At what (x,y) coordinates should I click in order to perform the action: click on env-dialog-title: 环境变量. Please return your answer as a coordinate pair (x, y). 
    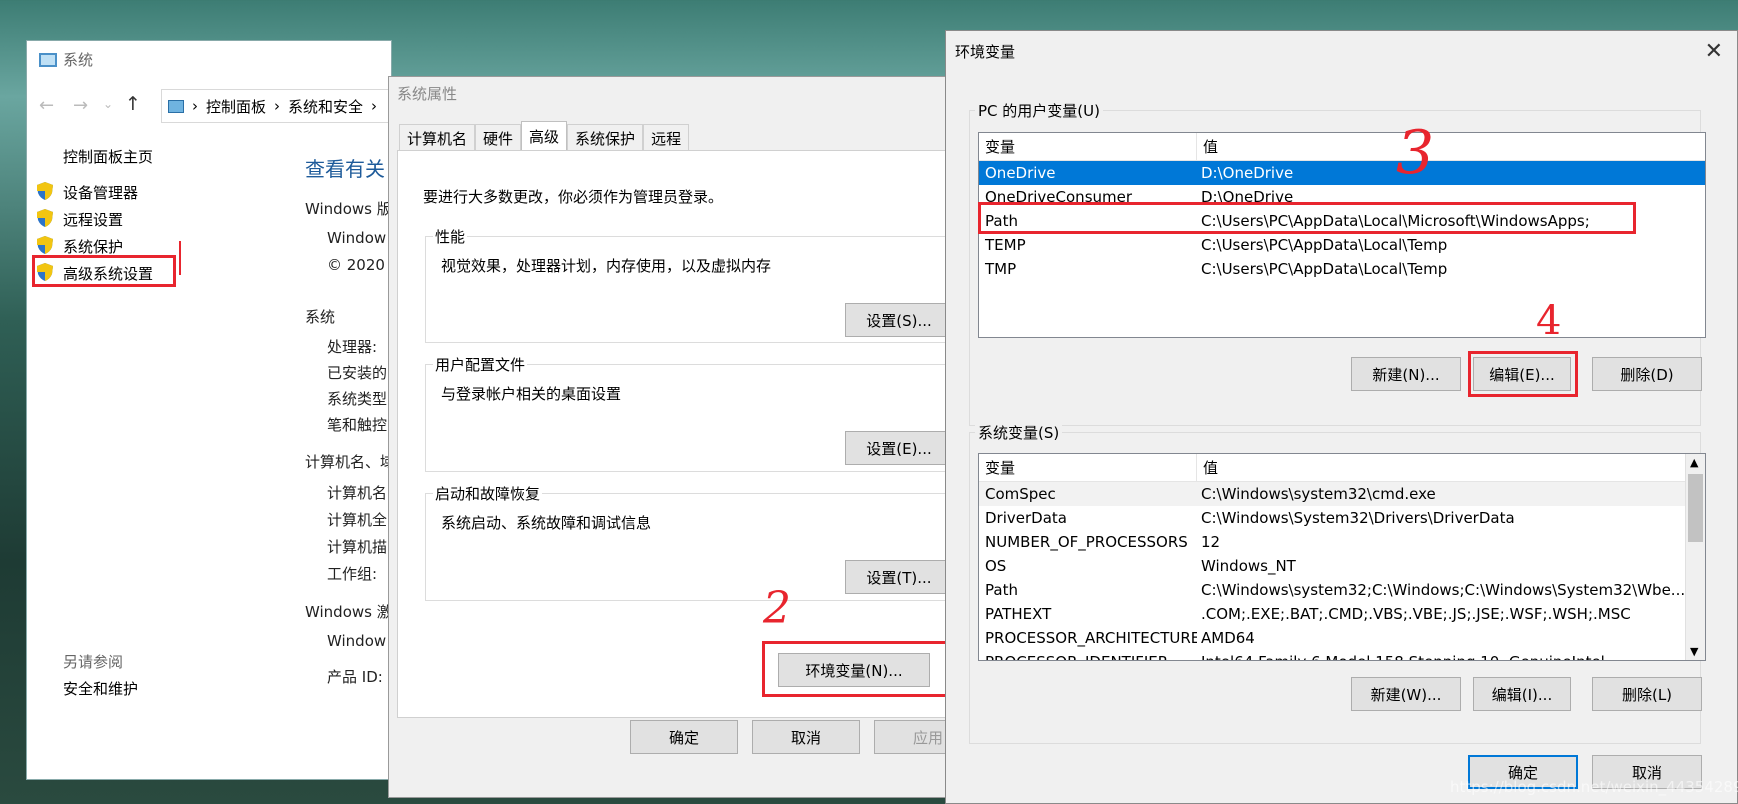
    Looking at the image, I should click on (985, 52).